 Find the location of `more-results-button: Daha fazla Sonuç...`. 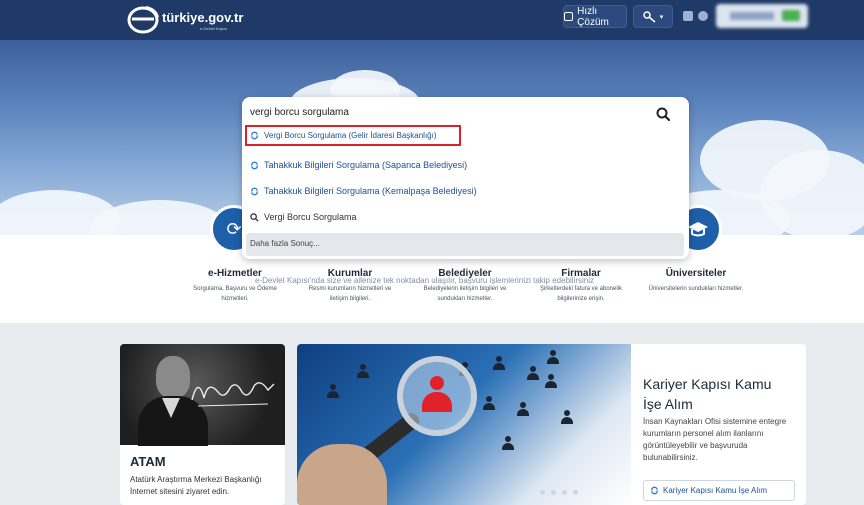

more-results-button: Daha fazla Sonuç... is located at coordinates (465, 244).